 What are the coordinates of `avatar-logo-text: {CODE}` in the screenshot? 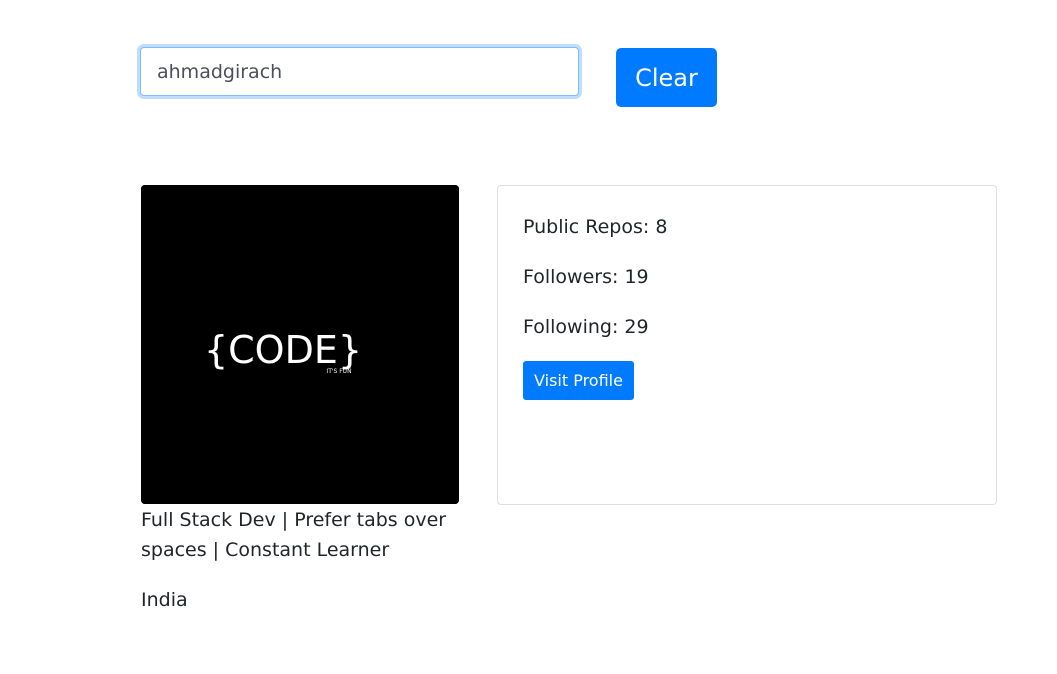 It's located at (283, 350).